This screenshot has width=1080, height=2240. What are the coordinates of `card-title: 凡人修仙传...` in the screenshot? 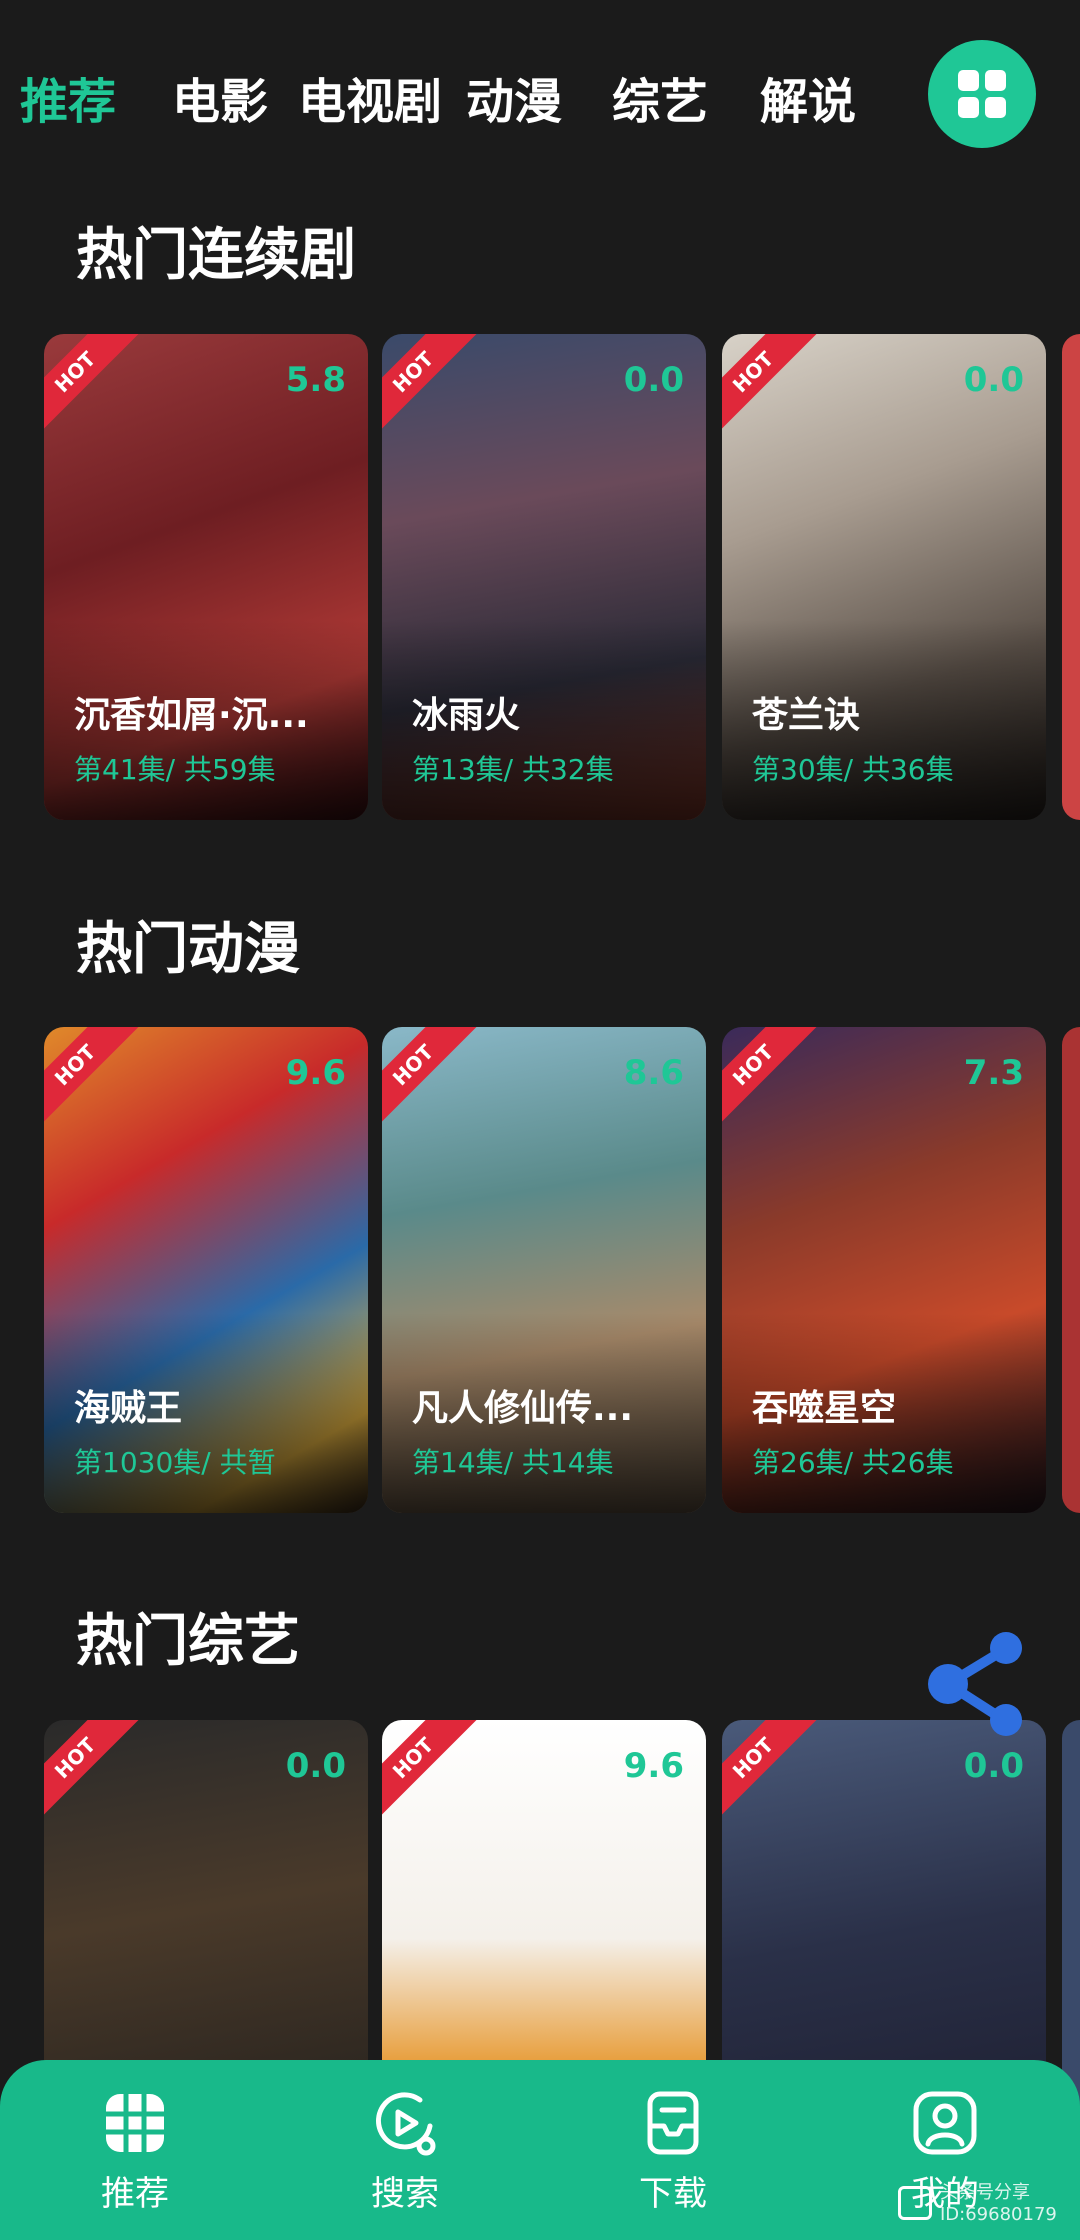 It's located at (523, 1408).